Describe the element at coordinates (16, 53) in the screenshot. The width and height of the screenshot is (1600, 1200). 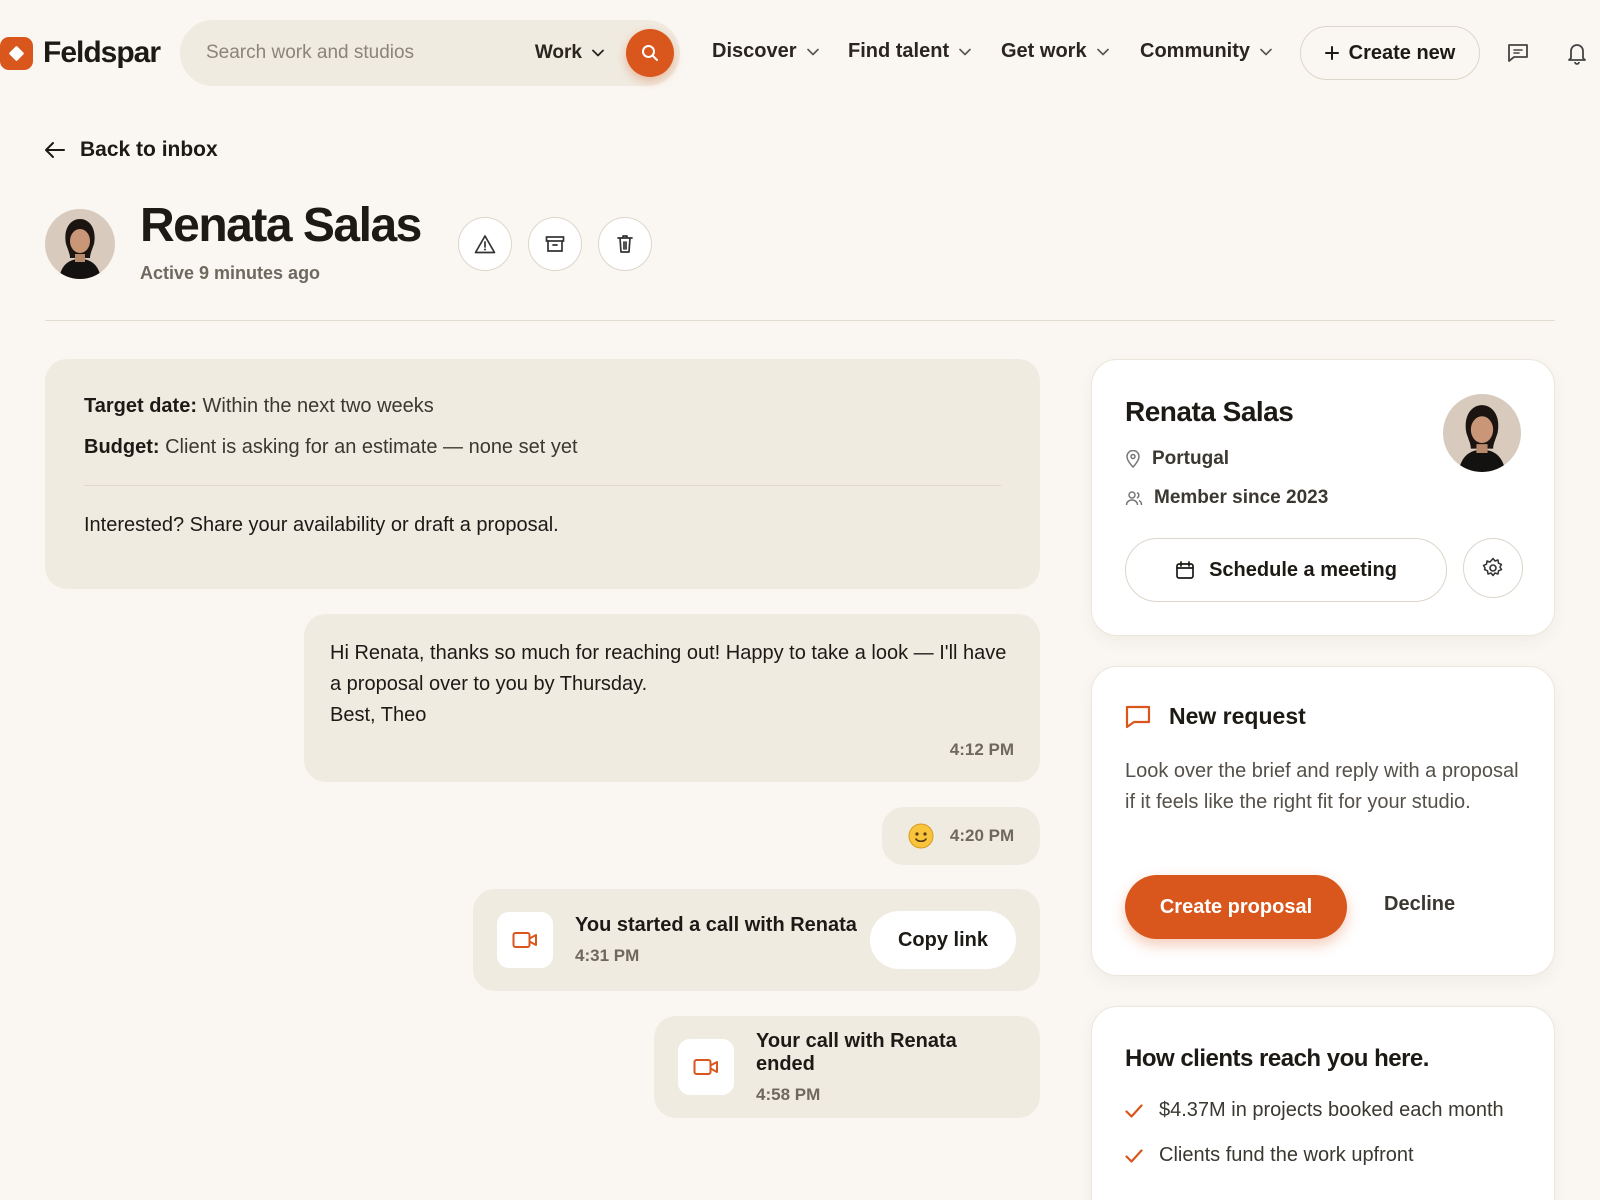
I see `logo-mark-icon` at that location.